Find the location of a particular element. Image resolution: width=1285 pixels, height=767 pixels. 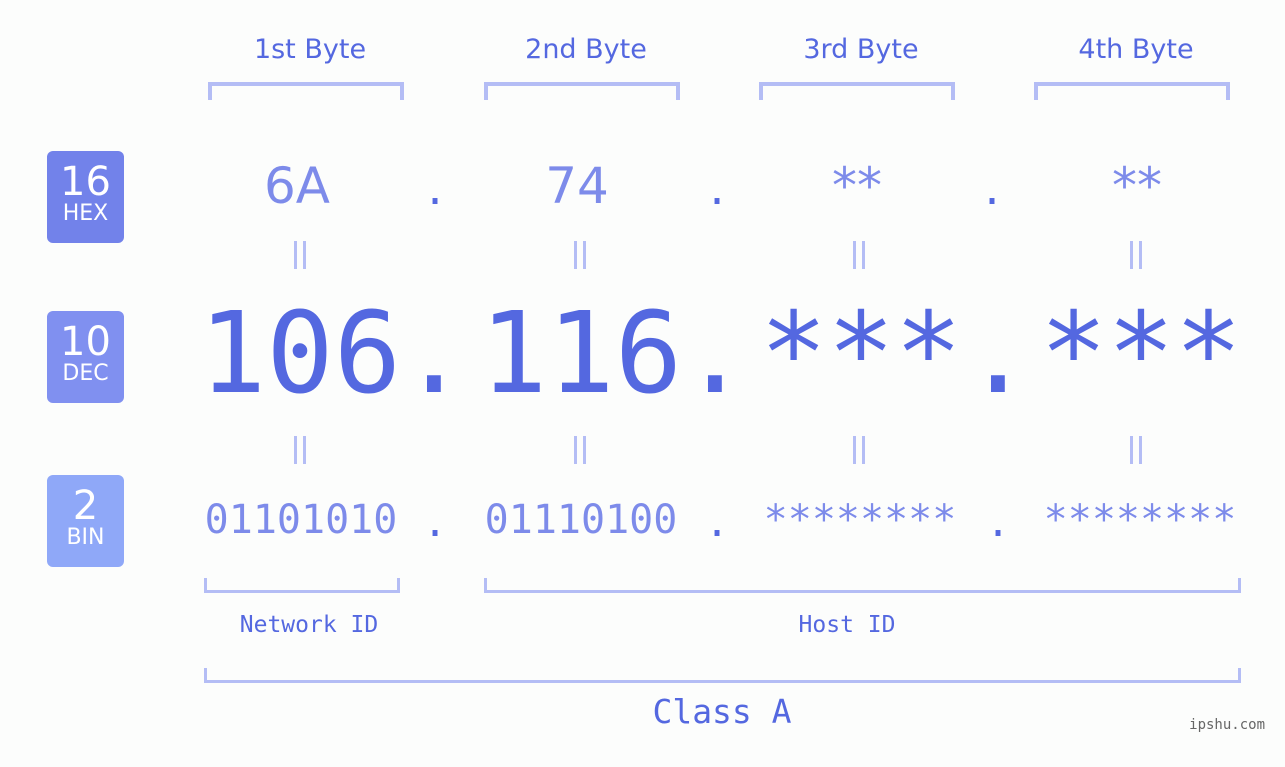

host-id-bracket is located at coordinates (862, 585).